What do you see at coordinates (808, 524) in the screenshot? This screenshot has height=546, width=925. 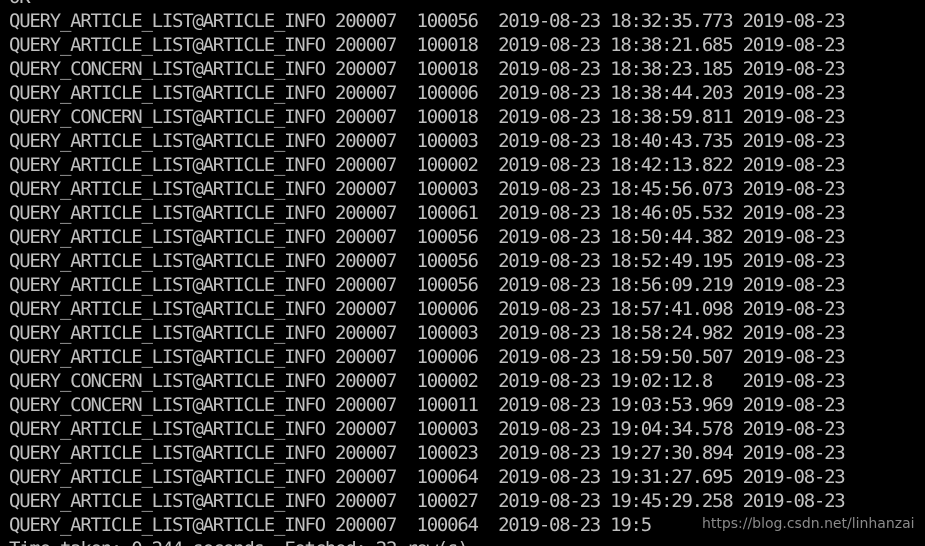 I see `watermark: https://blog.csdn.net/linhanzai` at bounding box center [808, 524].